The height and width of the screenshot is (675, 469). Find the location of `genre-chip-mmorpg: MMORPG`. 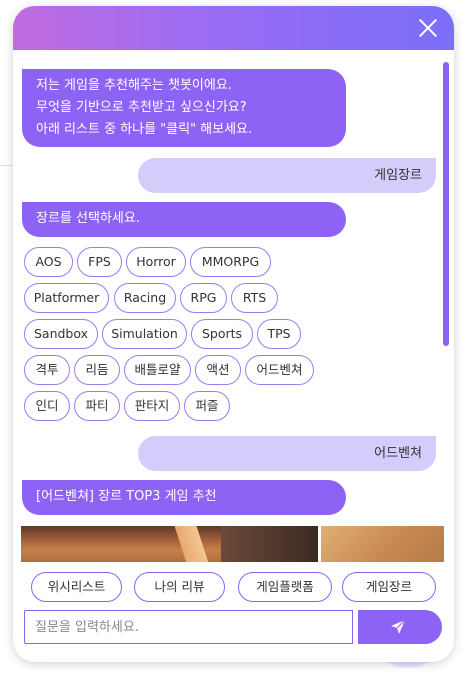

genre-chip-mmorpg: MMORPG is located at coordinates (230, 262).